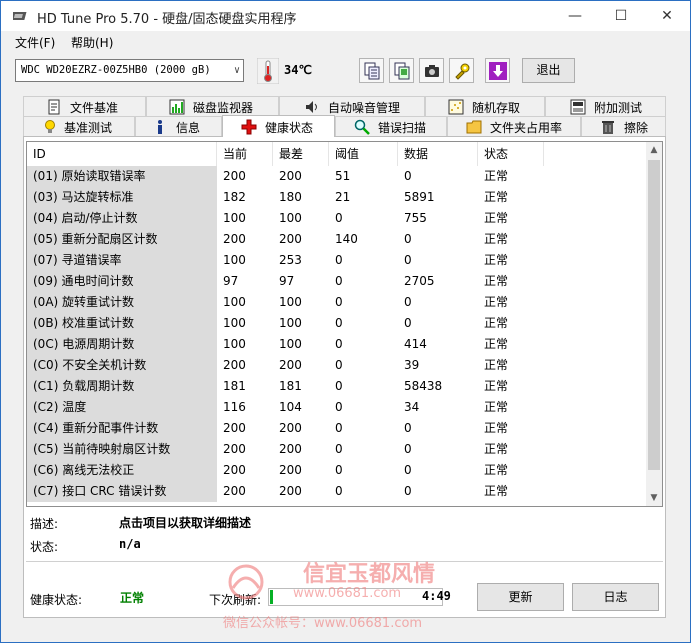 The image size is (691, 643). What do you see at coordinates (122, 281) in the screenshot?
I see `cell-id: (09) 通电时间计数` at bounding box center [122, 281].